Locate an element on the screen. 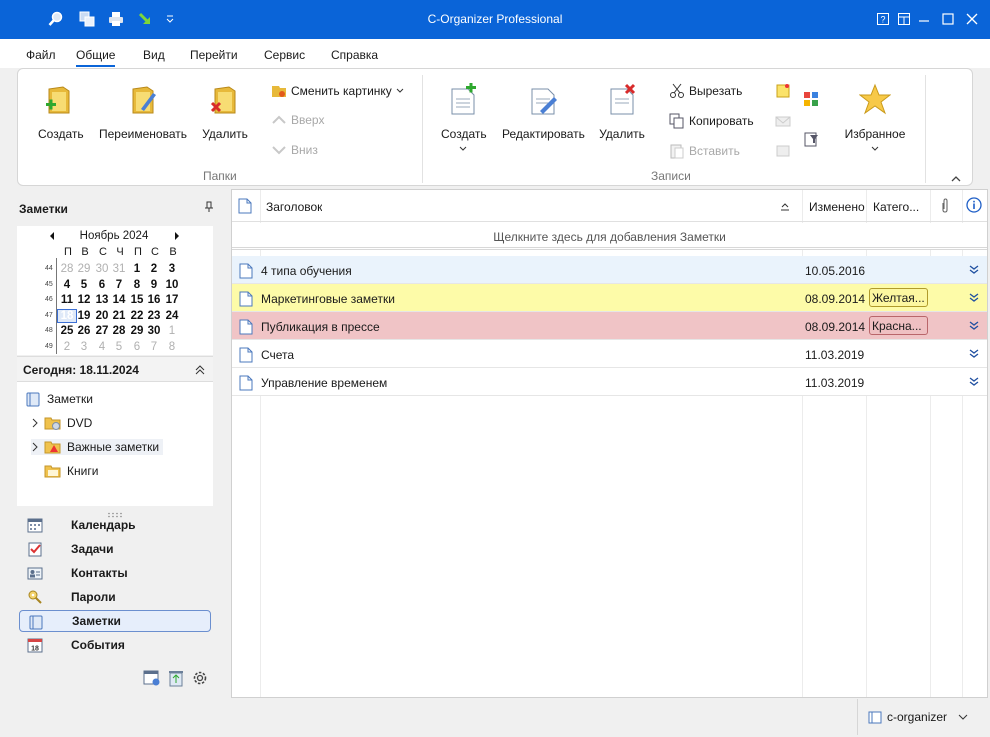 This screenshot has height=737, width=990. copy-button: Копировать is located at coordinates (711, 121).